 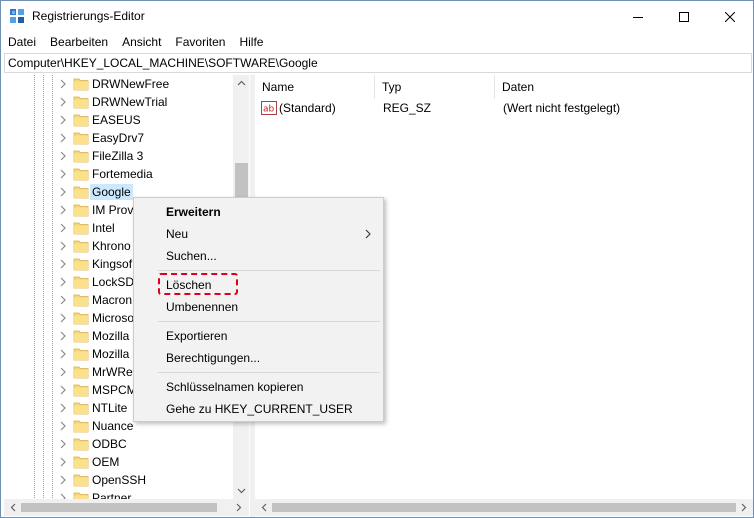 I want to click on tree-item-label: Khrono, so click(x=111, y=246).